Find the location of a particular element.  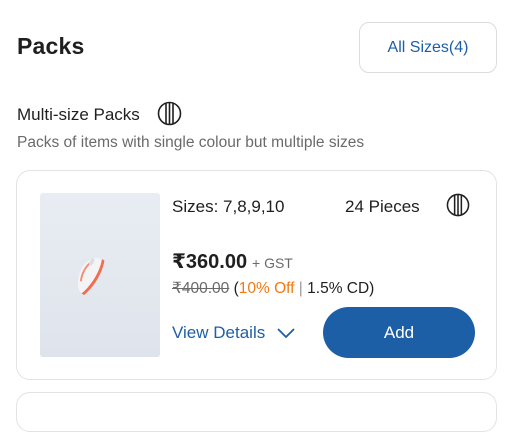

gst-label: + GST is located at coordinates (272, 263).